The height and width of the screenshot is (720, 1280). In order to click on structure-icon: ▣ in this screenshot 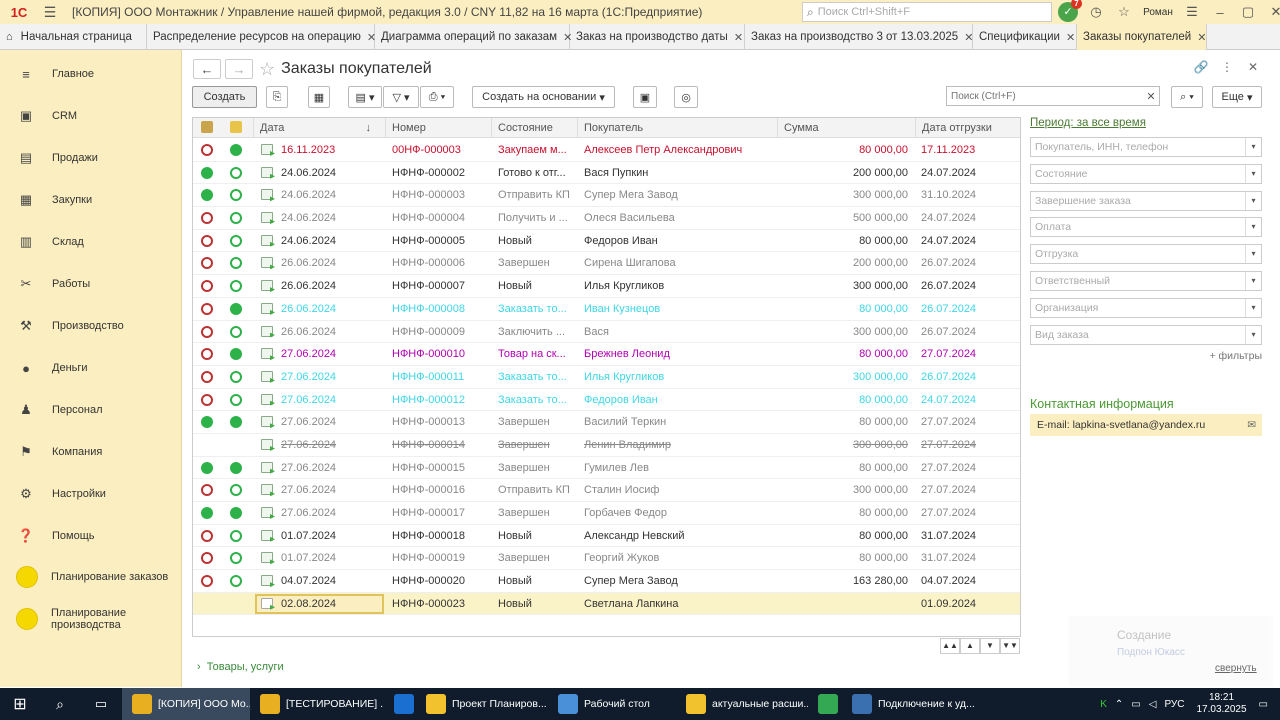, I will do `click(645, 97)`.